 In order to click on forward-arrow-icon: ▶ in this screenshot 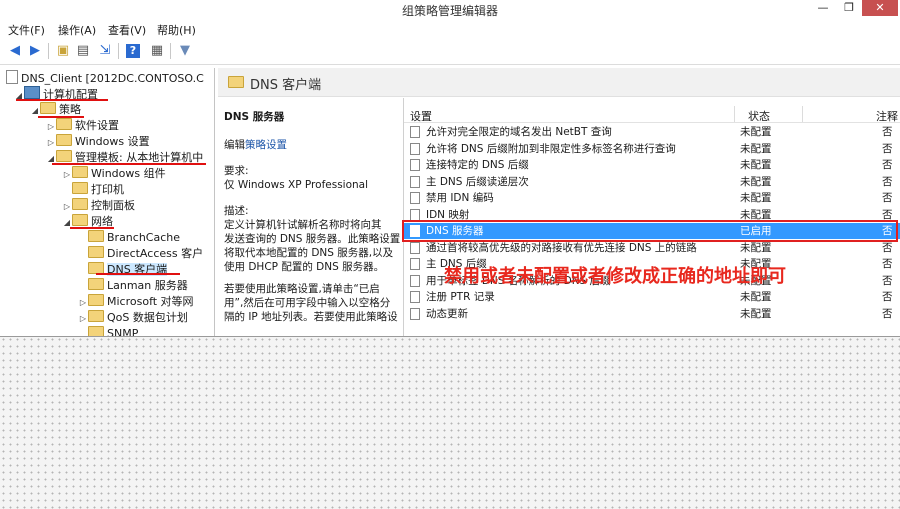, I will do `click(35, 51)`.